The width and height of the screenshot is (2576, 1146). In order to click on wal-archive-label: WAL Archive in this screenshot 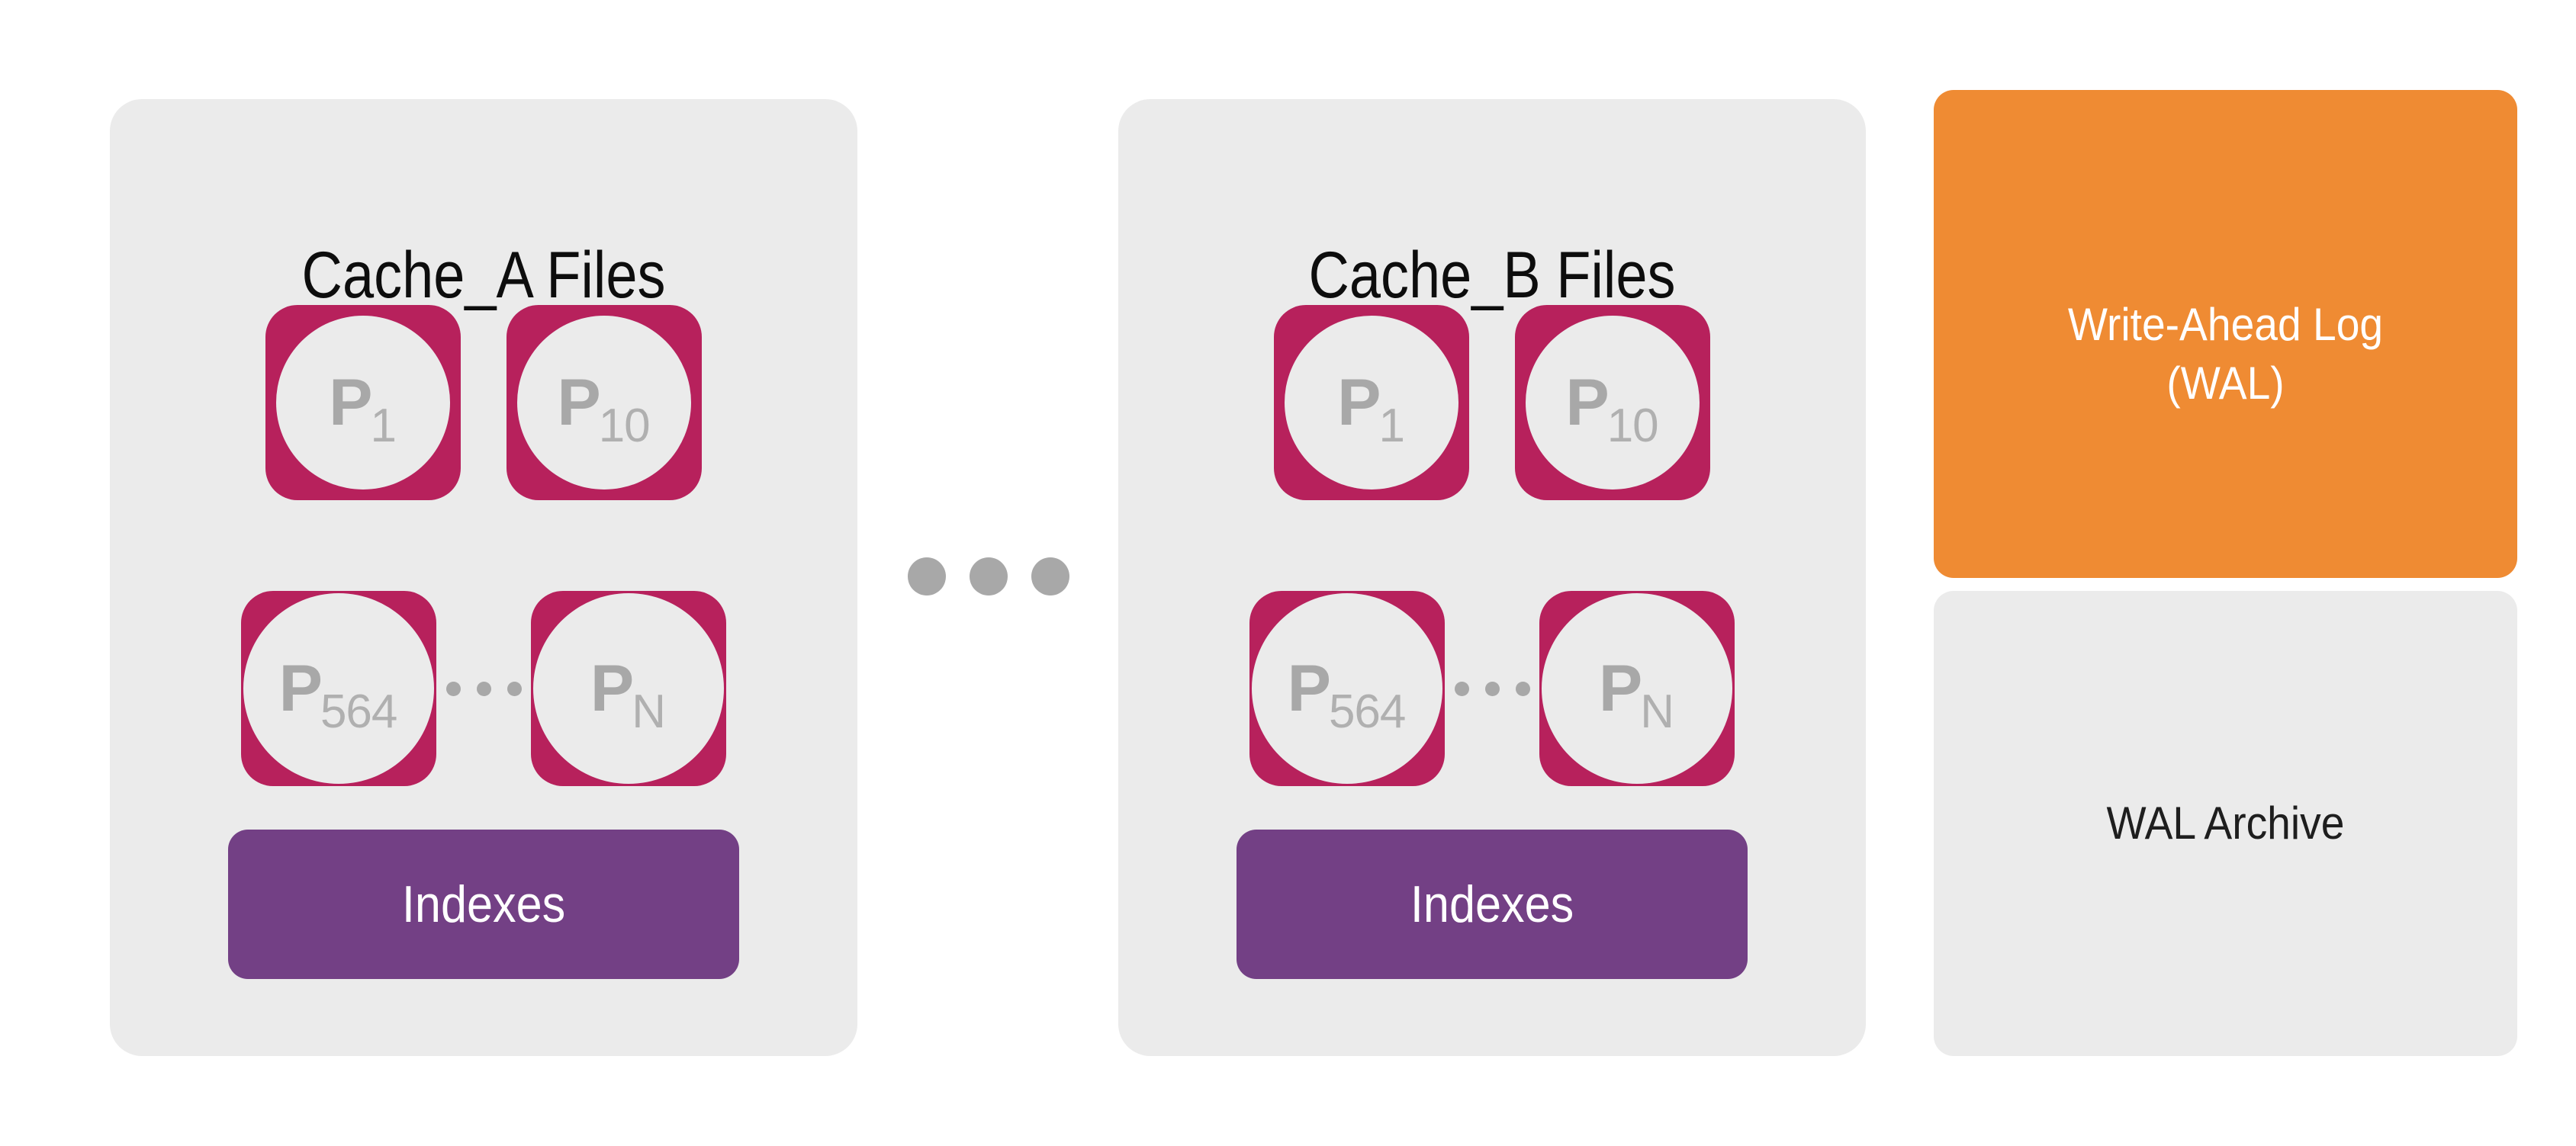, I will do `click(2225, 824)`.